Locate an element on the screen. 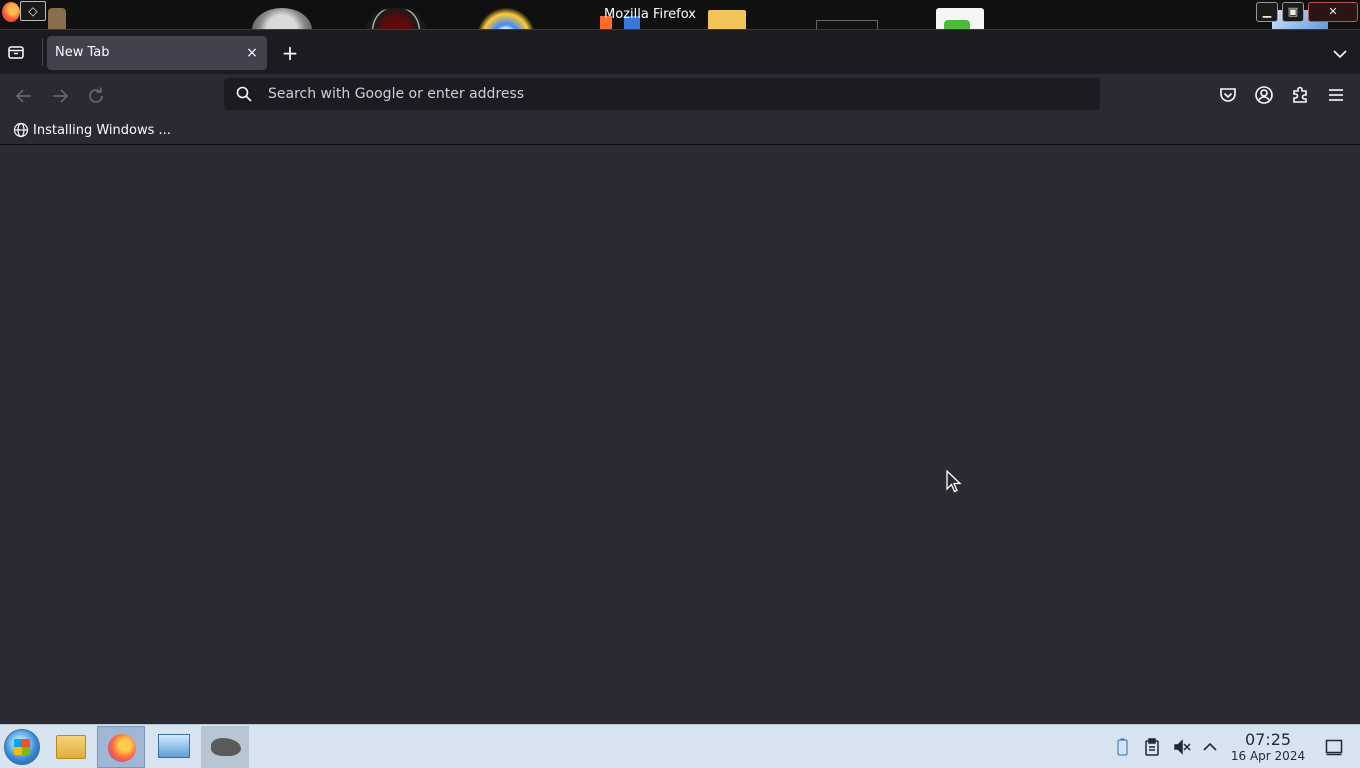  list-all-tabs-button is located at coordinates (1340, 54).